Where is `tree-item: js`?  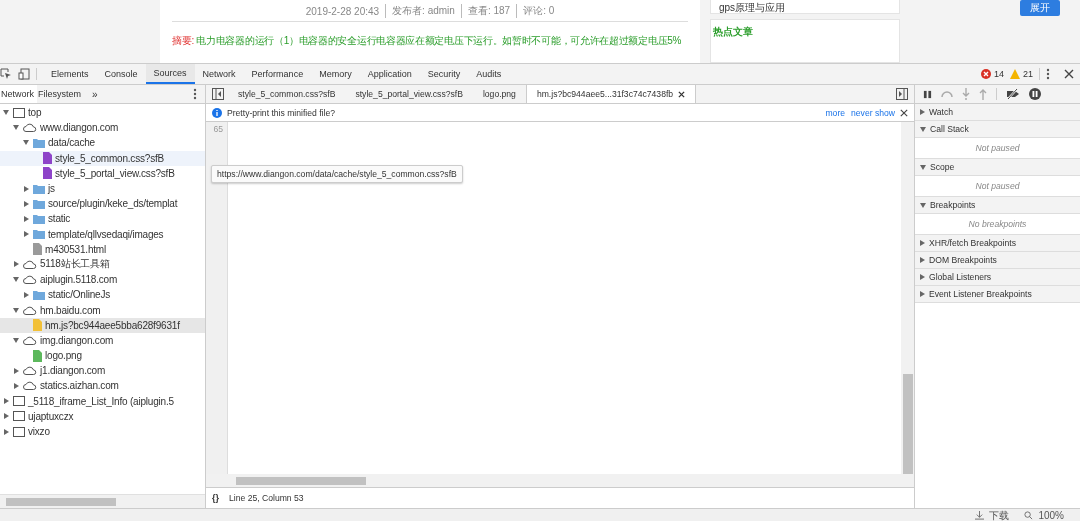 tree-item: js is located at coordinates (102, 188).